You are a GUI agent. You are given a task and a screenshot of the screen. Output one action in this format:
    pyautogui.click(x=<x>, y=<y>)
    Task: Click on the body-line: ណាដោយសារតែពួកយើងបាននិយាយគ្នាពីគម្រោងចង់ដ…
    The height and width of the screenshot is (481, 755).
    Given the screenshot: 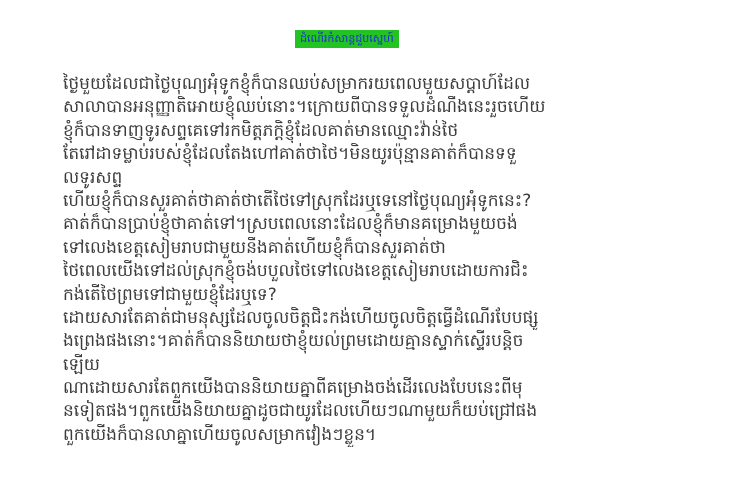 What is the action you would take?
    pyautogui.click(x=293, y=388)
    